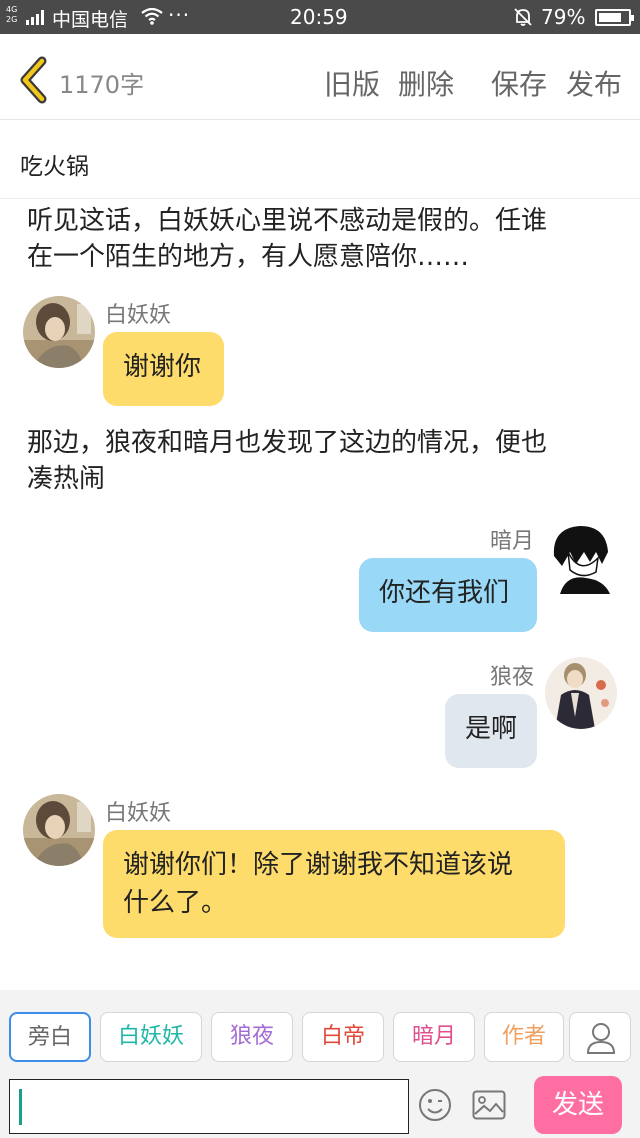  Describe the element at coordinates (435, 1105) in the screenshot. I see `emoji-icon` at that location.